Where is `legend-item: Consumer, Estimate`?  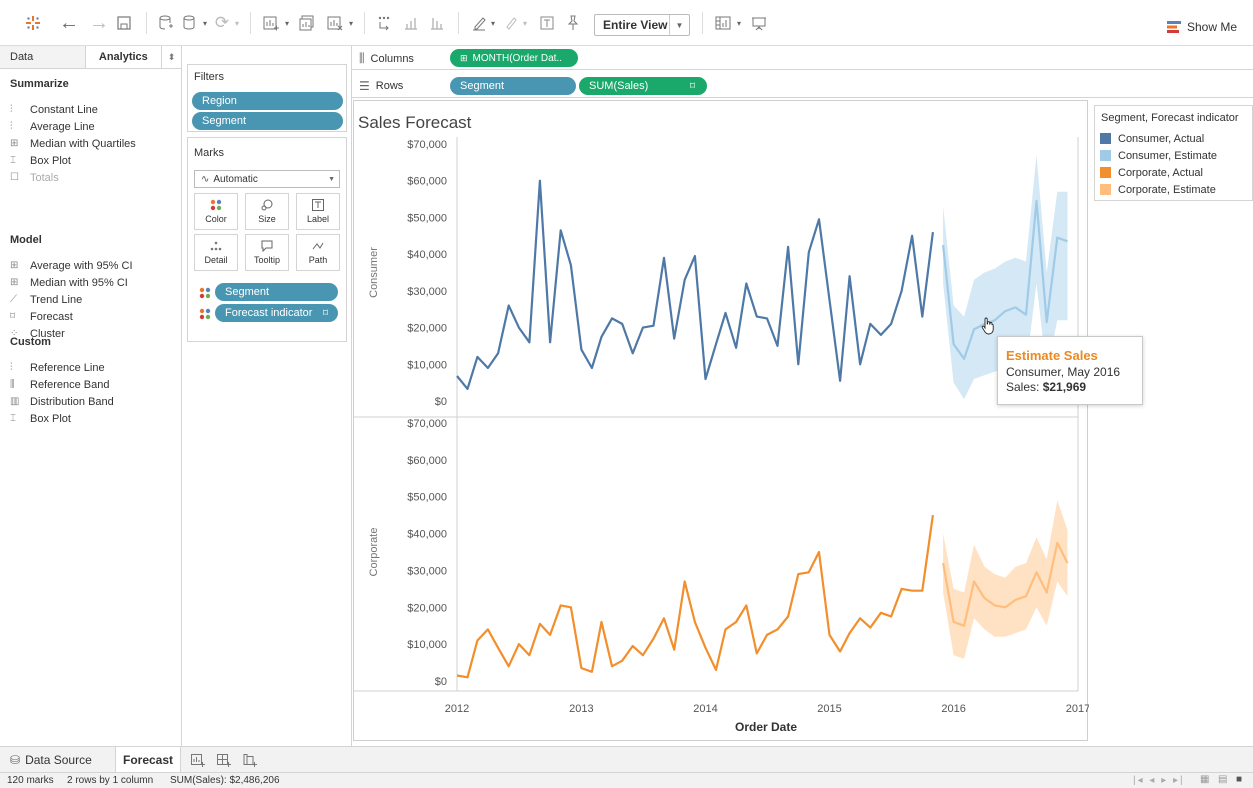
legend-item: Consumer, Estimate is located at coordinates (1173, 155).